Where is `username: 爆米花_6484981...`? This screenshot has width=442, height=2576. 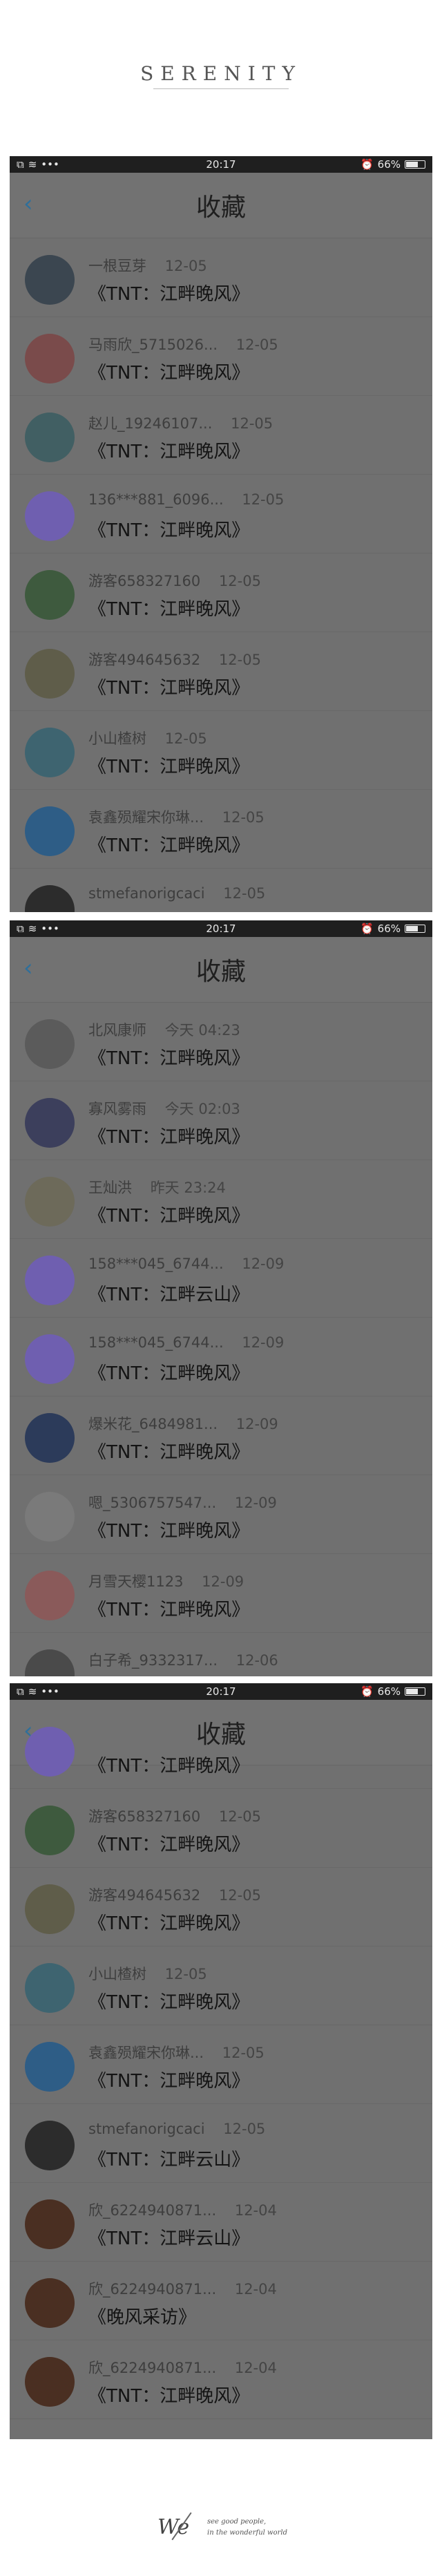
username: 爆米花_6484981... is located at coordinates (153, 1424).